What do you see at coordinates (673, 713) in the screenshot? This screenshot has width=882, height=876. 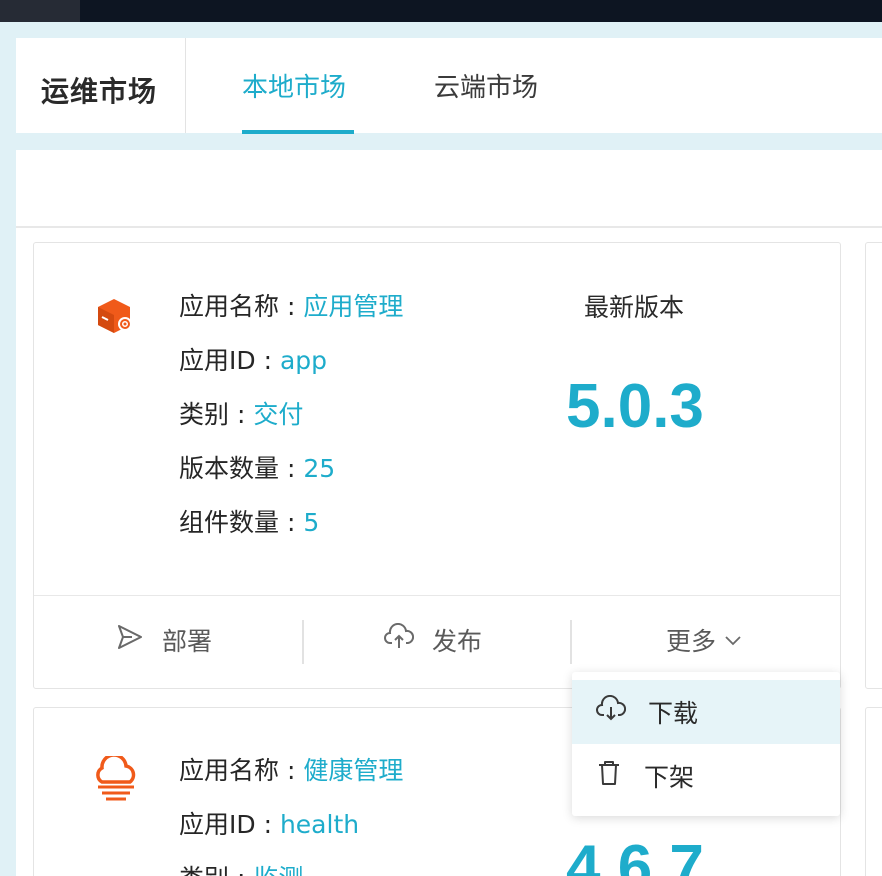 I see `download-label: 下载` at bounding box center [673, 713].